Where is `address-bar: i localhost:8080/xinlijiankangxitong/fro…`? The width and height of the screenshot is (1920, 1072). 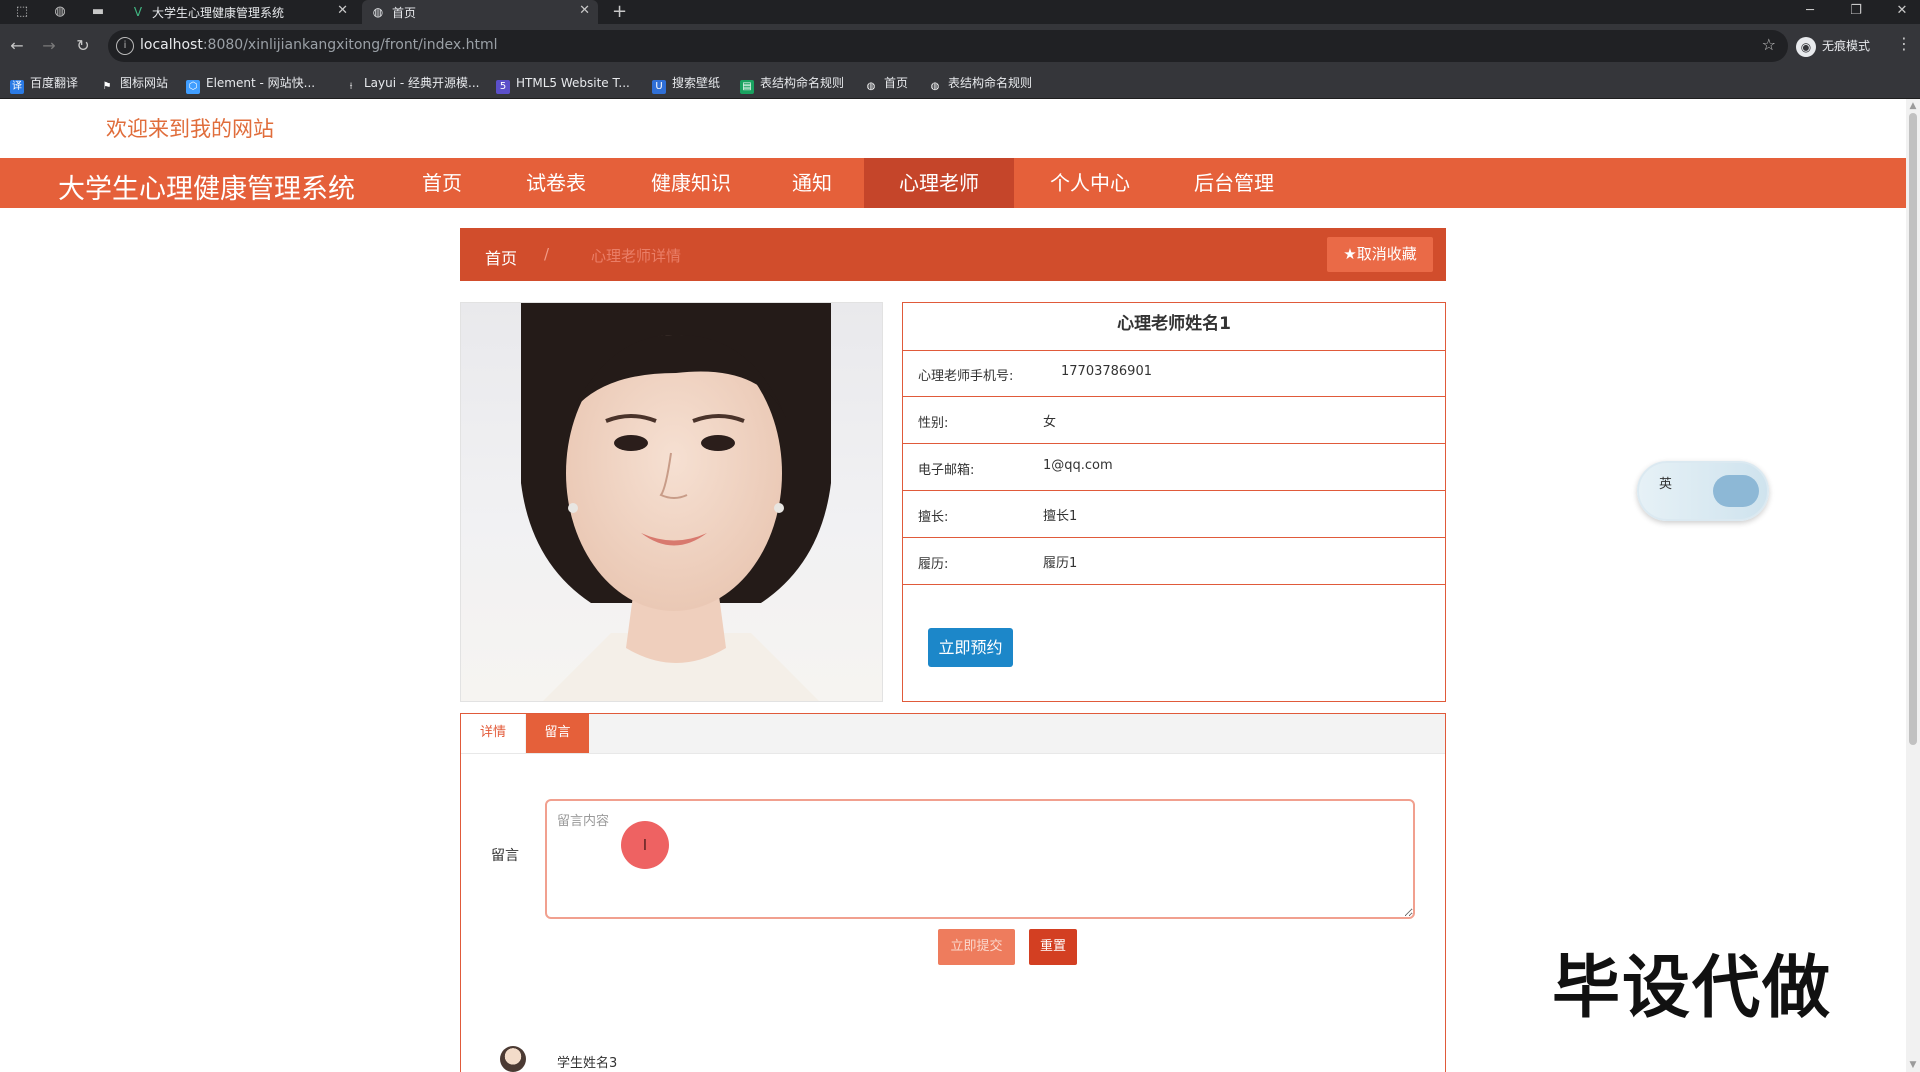 address-bar: i localhost:8080/xinlijiankangxitong/fro… is located at coordinates (948, 46).